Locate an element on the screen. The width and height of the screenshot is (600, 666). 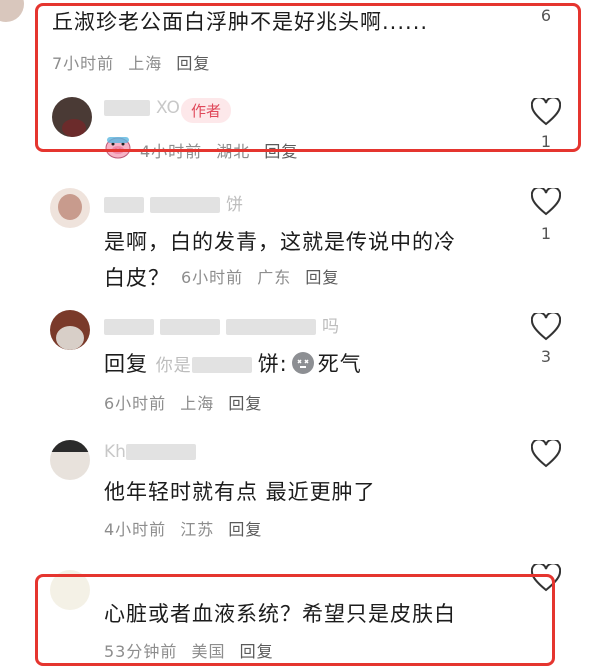
comment-location: 上海 is located at coordinates (197, 403).